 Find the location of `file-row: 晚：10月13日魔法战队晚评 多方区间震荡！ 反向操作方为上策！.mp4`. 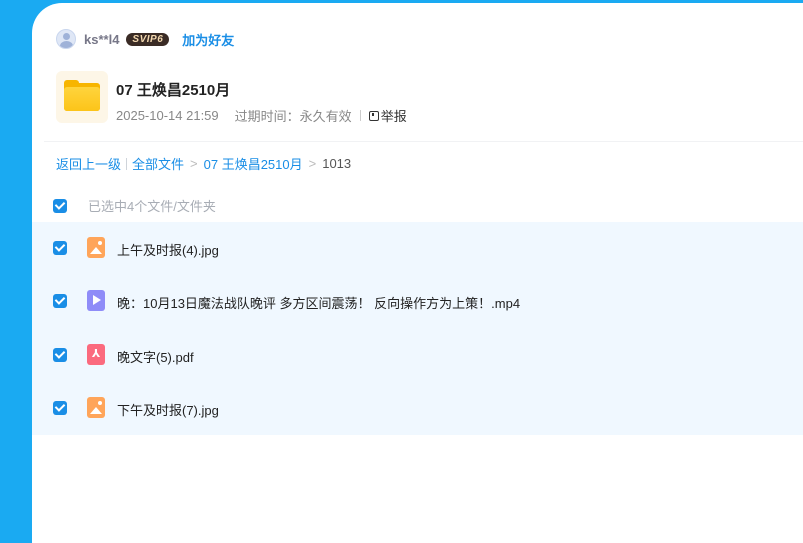

file-row: 晚：10月13日魔法战队晚评 多方区间震荡！ 反向操作方为上策！.mp4 is located at coordinates (417, 301).